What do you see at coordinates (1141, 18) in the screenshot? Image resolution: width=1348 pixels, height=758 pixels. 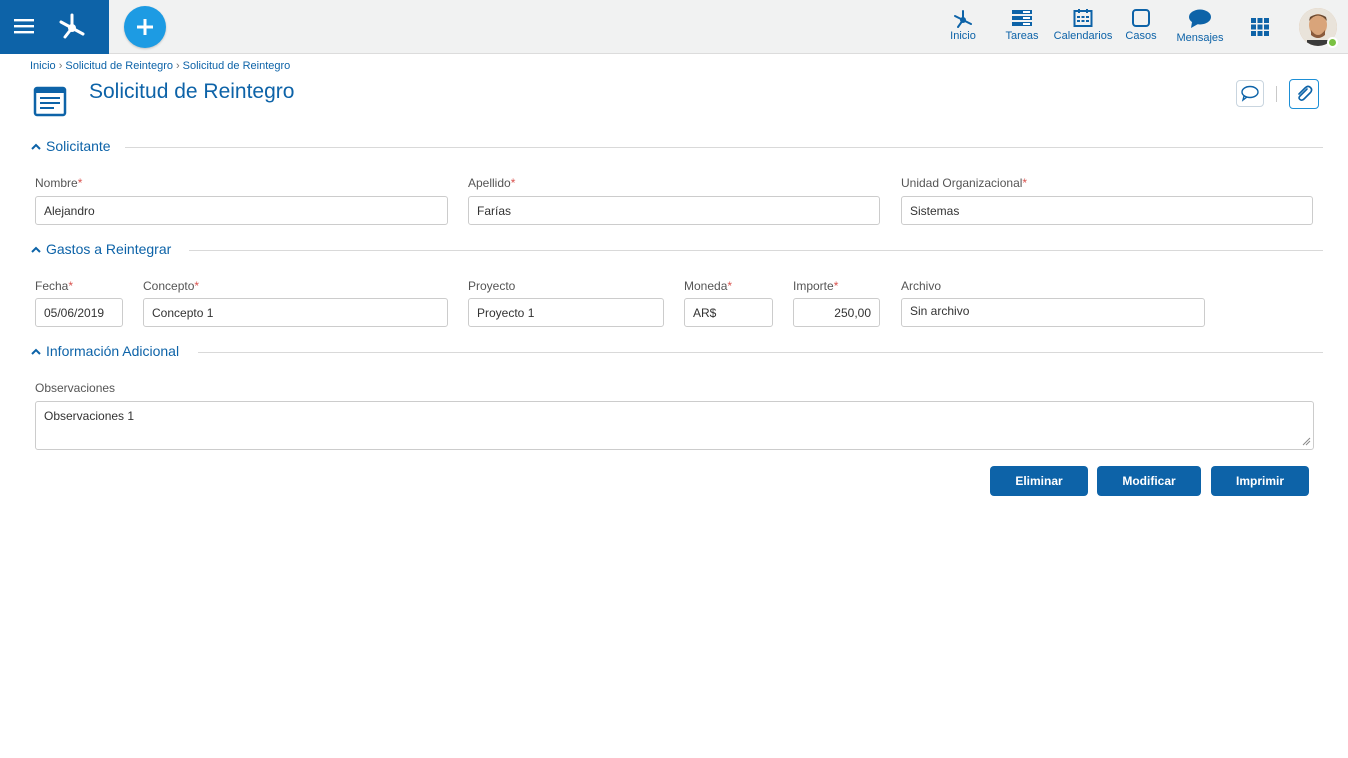 I see `cases-icon` at bounding box center [1141, 18].